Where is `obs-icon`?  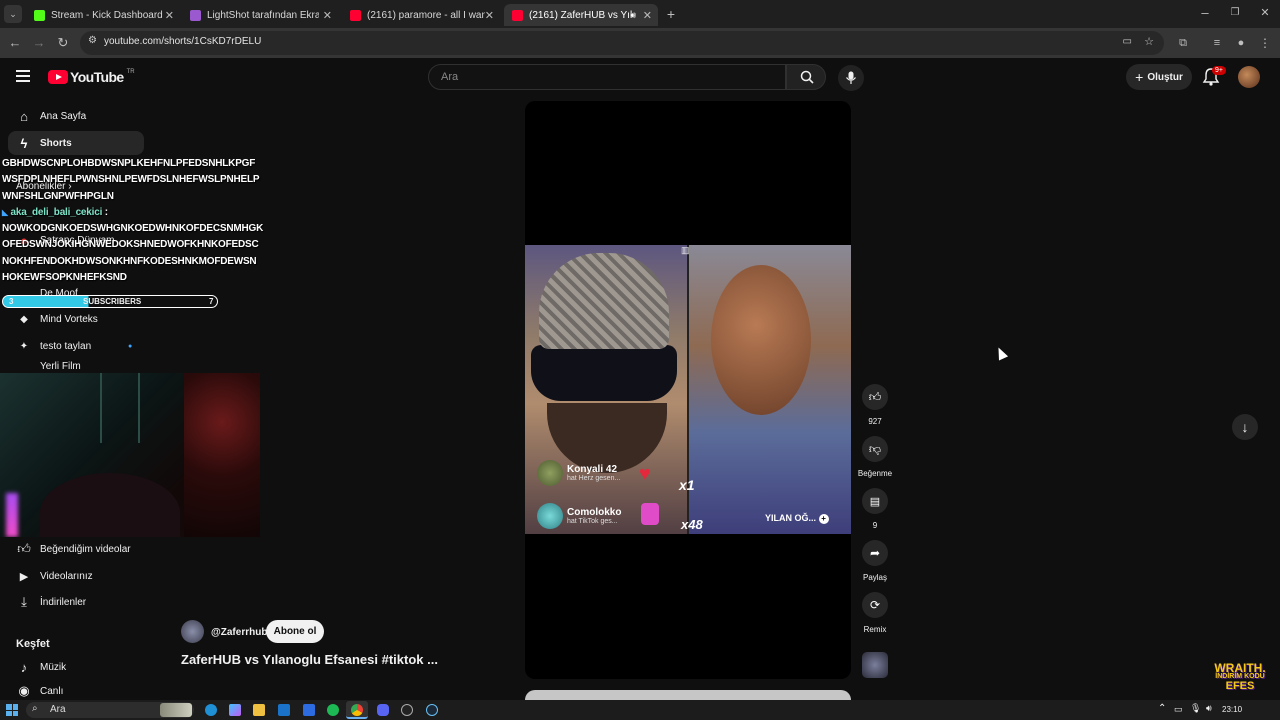
obs-icon is located at coordinates (407, 710).